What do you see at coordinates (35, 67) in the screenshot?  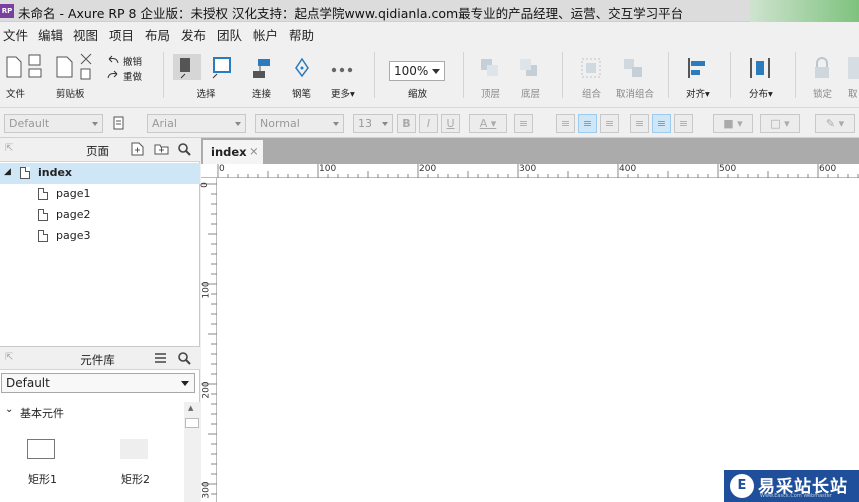 I see `save-open-icon` at bounding box center [35, 67].